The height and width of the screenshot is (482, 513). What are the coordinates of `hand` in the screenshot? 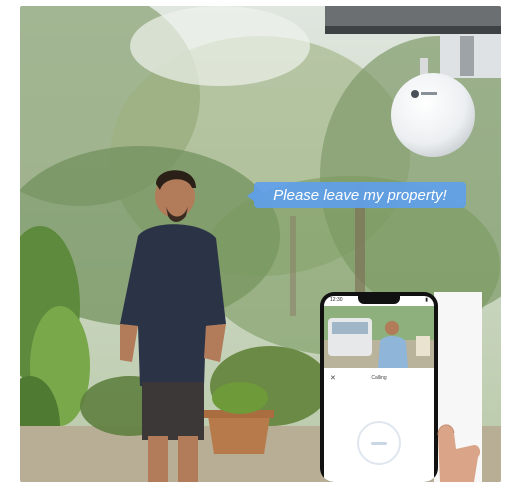 It's located at (459, 453).